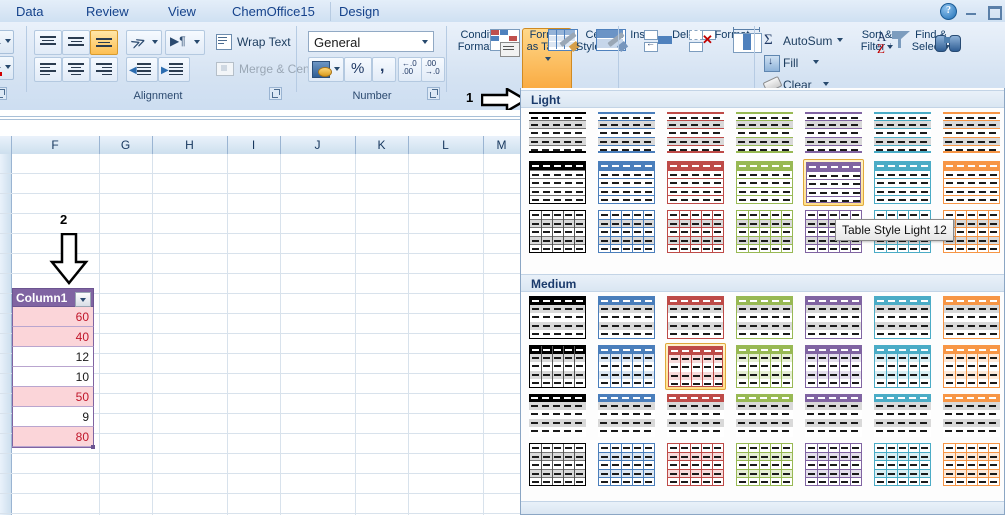 This screenshot has width=1005, height=515. Describe the element at coordinates (647, 62) in the screenshot. I see `insert-cells-button: ← Insert` at that location.